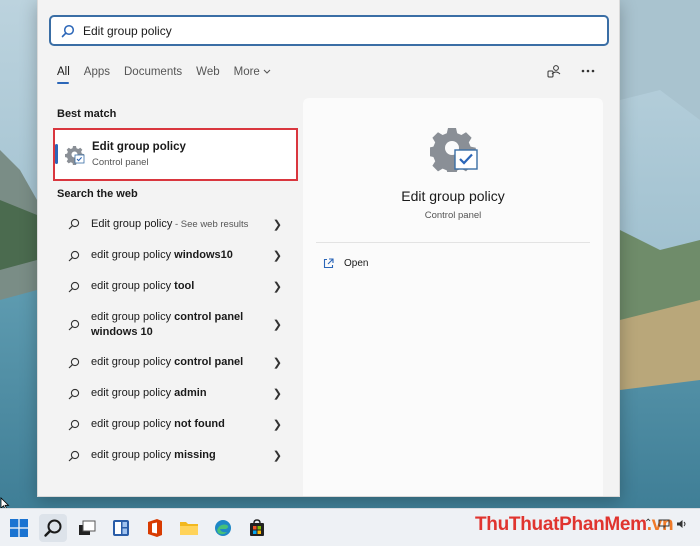  I want to click on taskbar-search-button, so click(53, 528).